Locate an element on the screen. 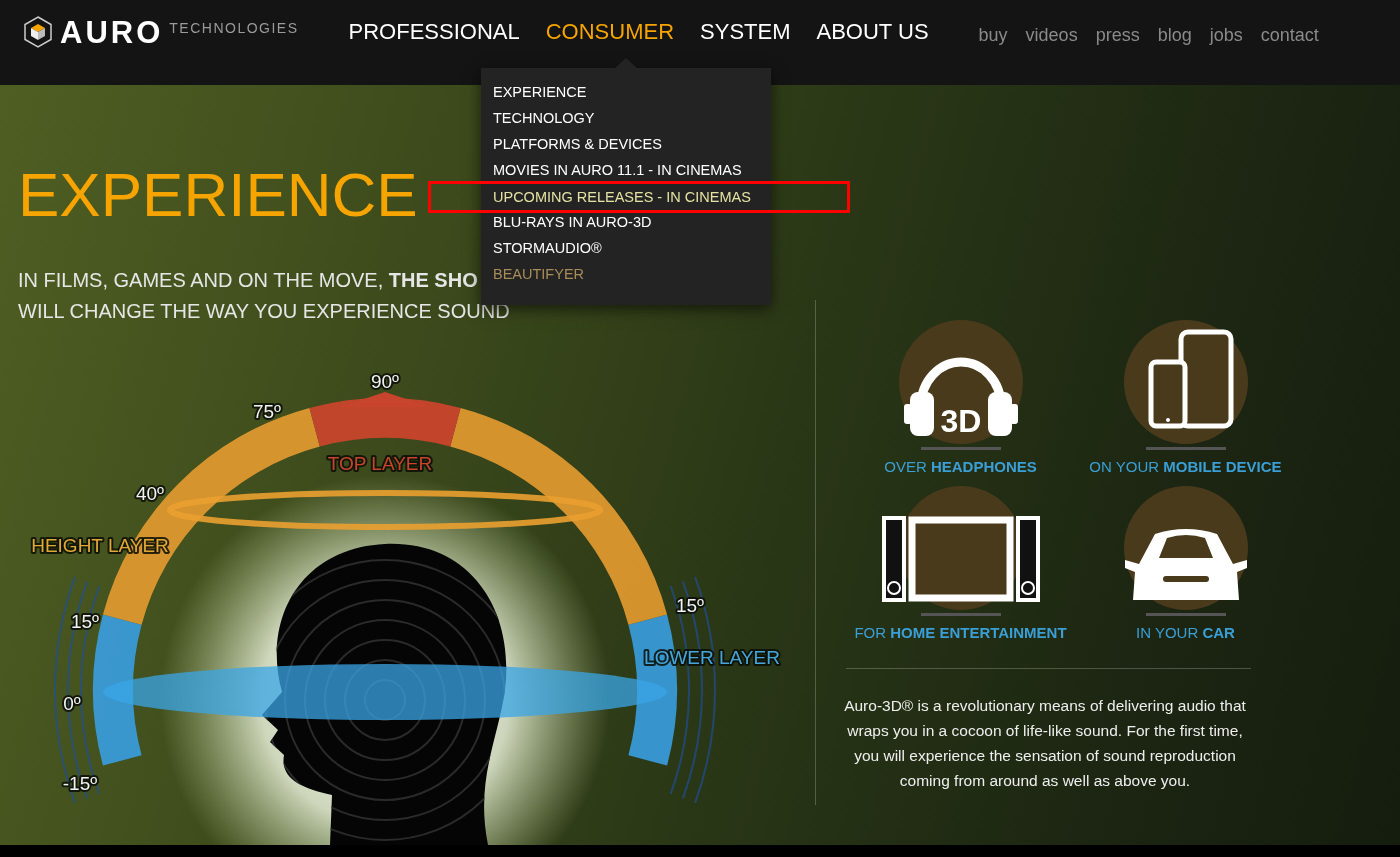 This screenshot has width=1400, height=857. feature-caption: OVER HEADPHONES is located at coordinates (960, 467).